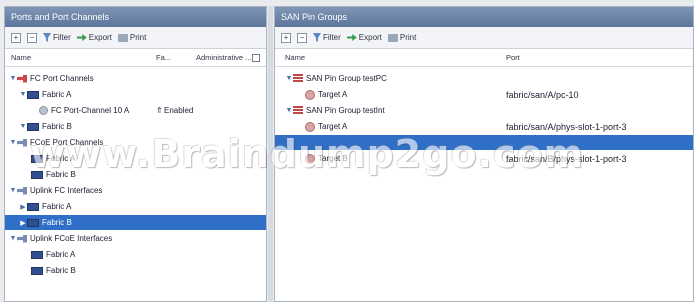 The height and width of the screenshot is (302, 694). Describe the element at coordinates (484, 158) in the screenshot. I see `tree-row: Target B fabric/san/B/phys-slot-1-port-3` at that location.